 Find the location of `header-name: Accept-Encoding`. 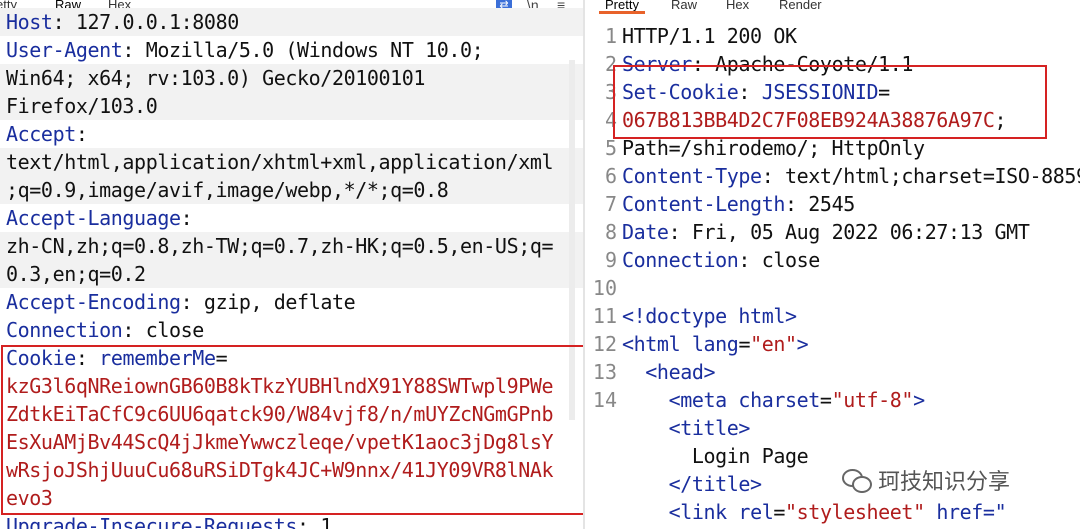

header-name: Accept-Encoding is located at coordinates (93, 302).